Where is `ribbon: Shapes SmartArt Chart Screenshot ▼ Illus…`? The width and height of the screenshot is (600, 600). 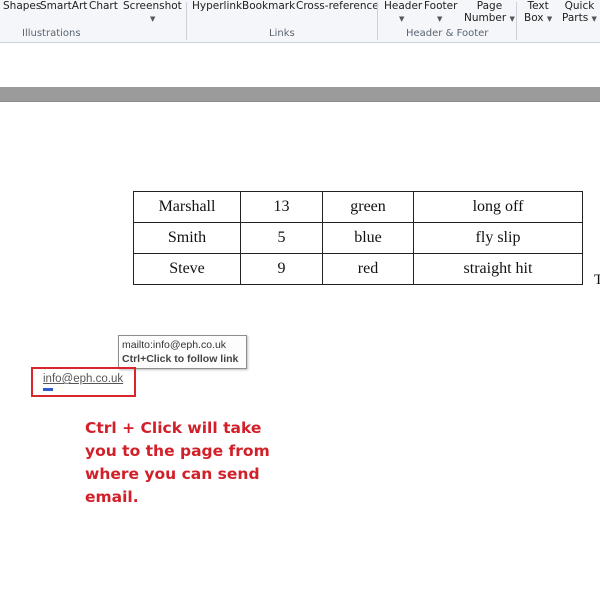 ribbon: Shapes SmartArt Chart Screenshot ▼ Illus… is located at coordinates (300, 21).